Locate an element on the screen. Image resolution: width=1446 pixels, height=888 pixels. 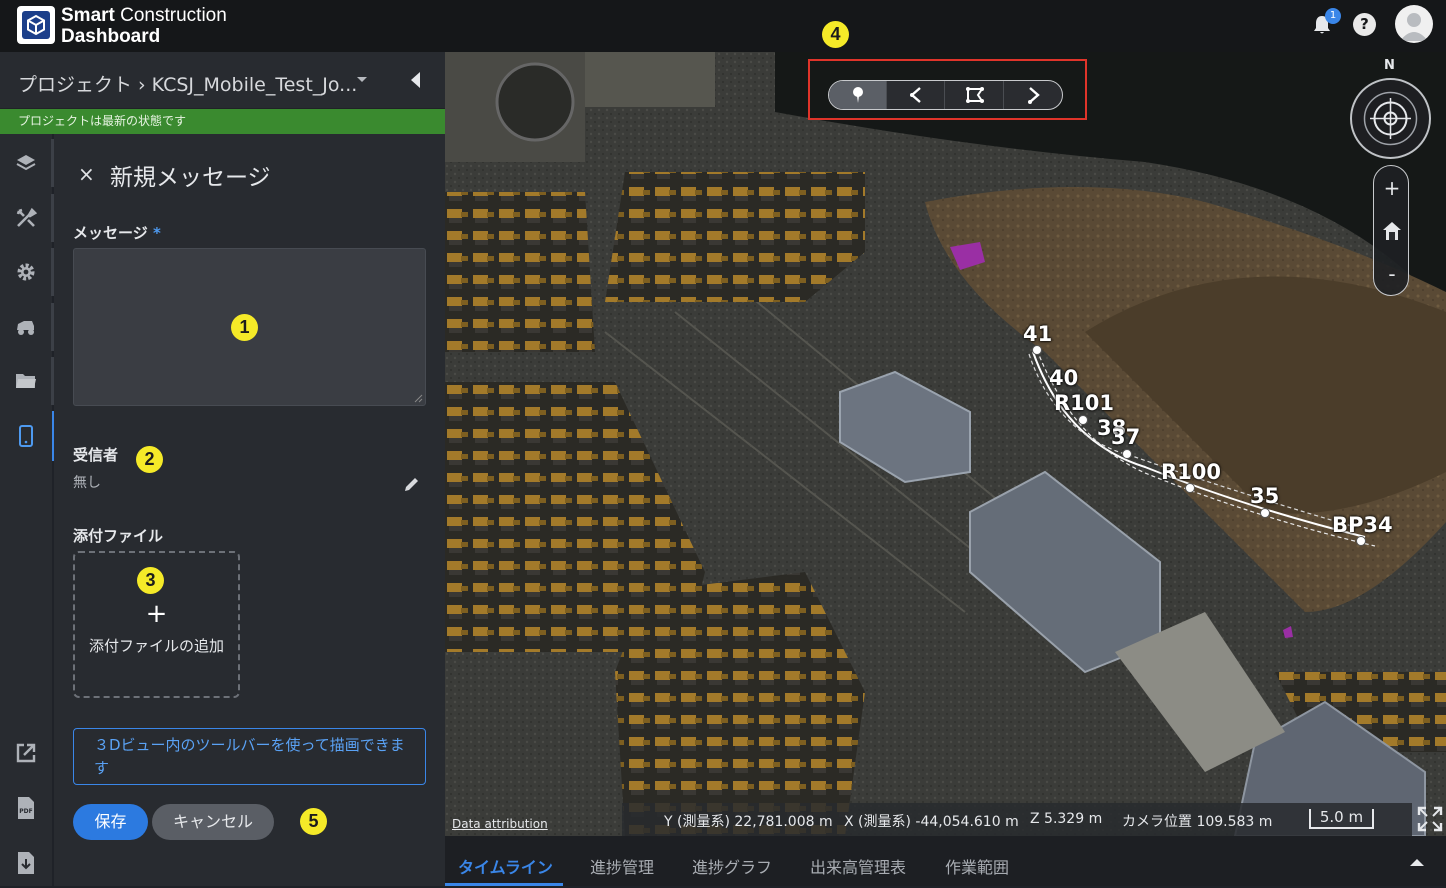
station-label: 40 is located at coordinates (1064, 378).